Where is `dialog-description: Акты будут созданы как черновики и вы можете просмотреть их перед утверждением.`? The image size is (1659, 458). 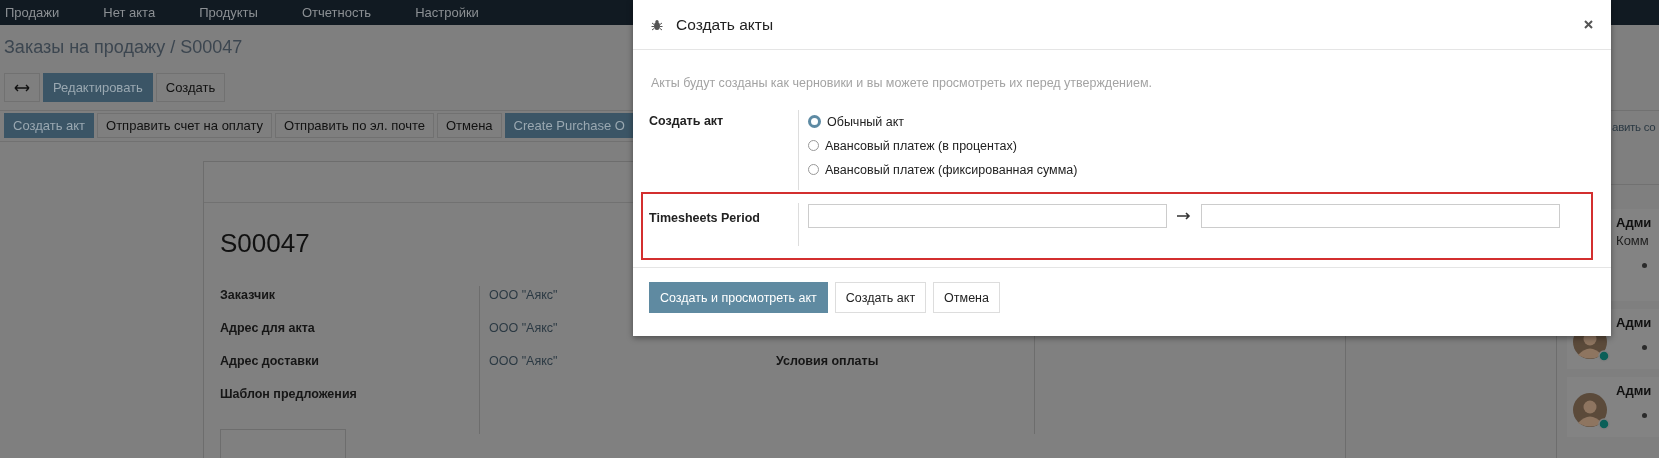
dialog-description: Акты будут созданы как черновики и вы можете просмотреть их перед утверждением. is located at coordinates (902, 83).